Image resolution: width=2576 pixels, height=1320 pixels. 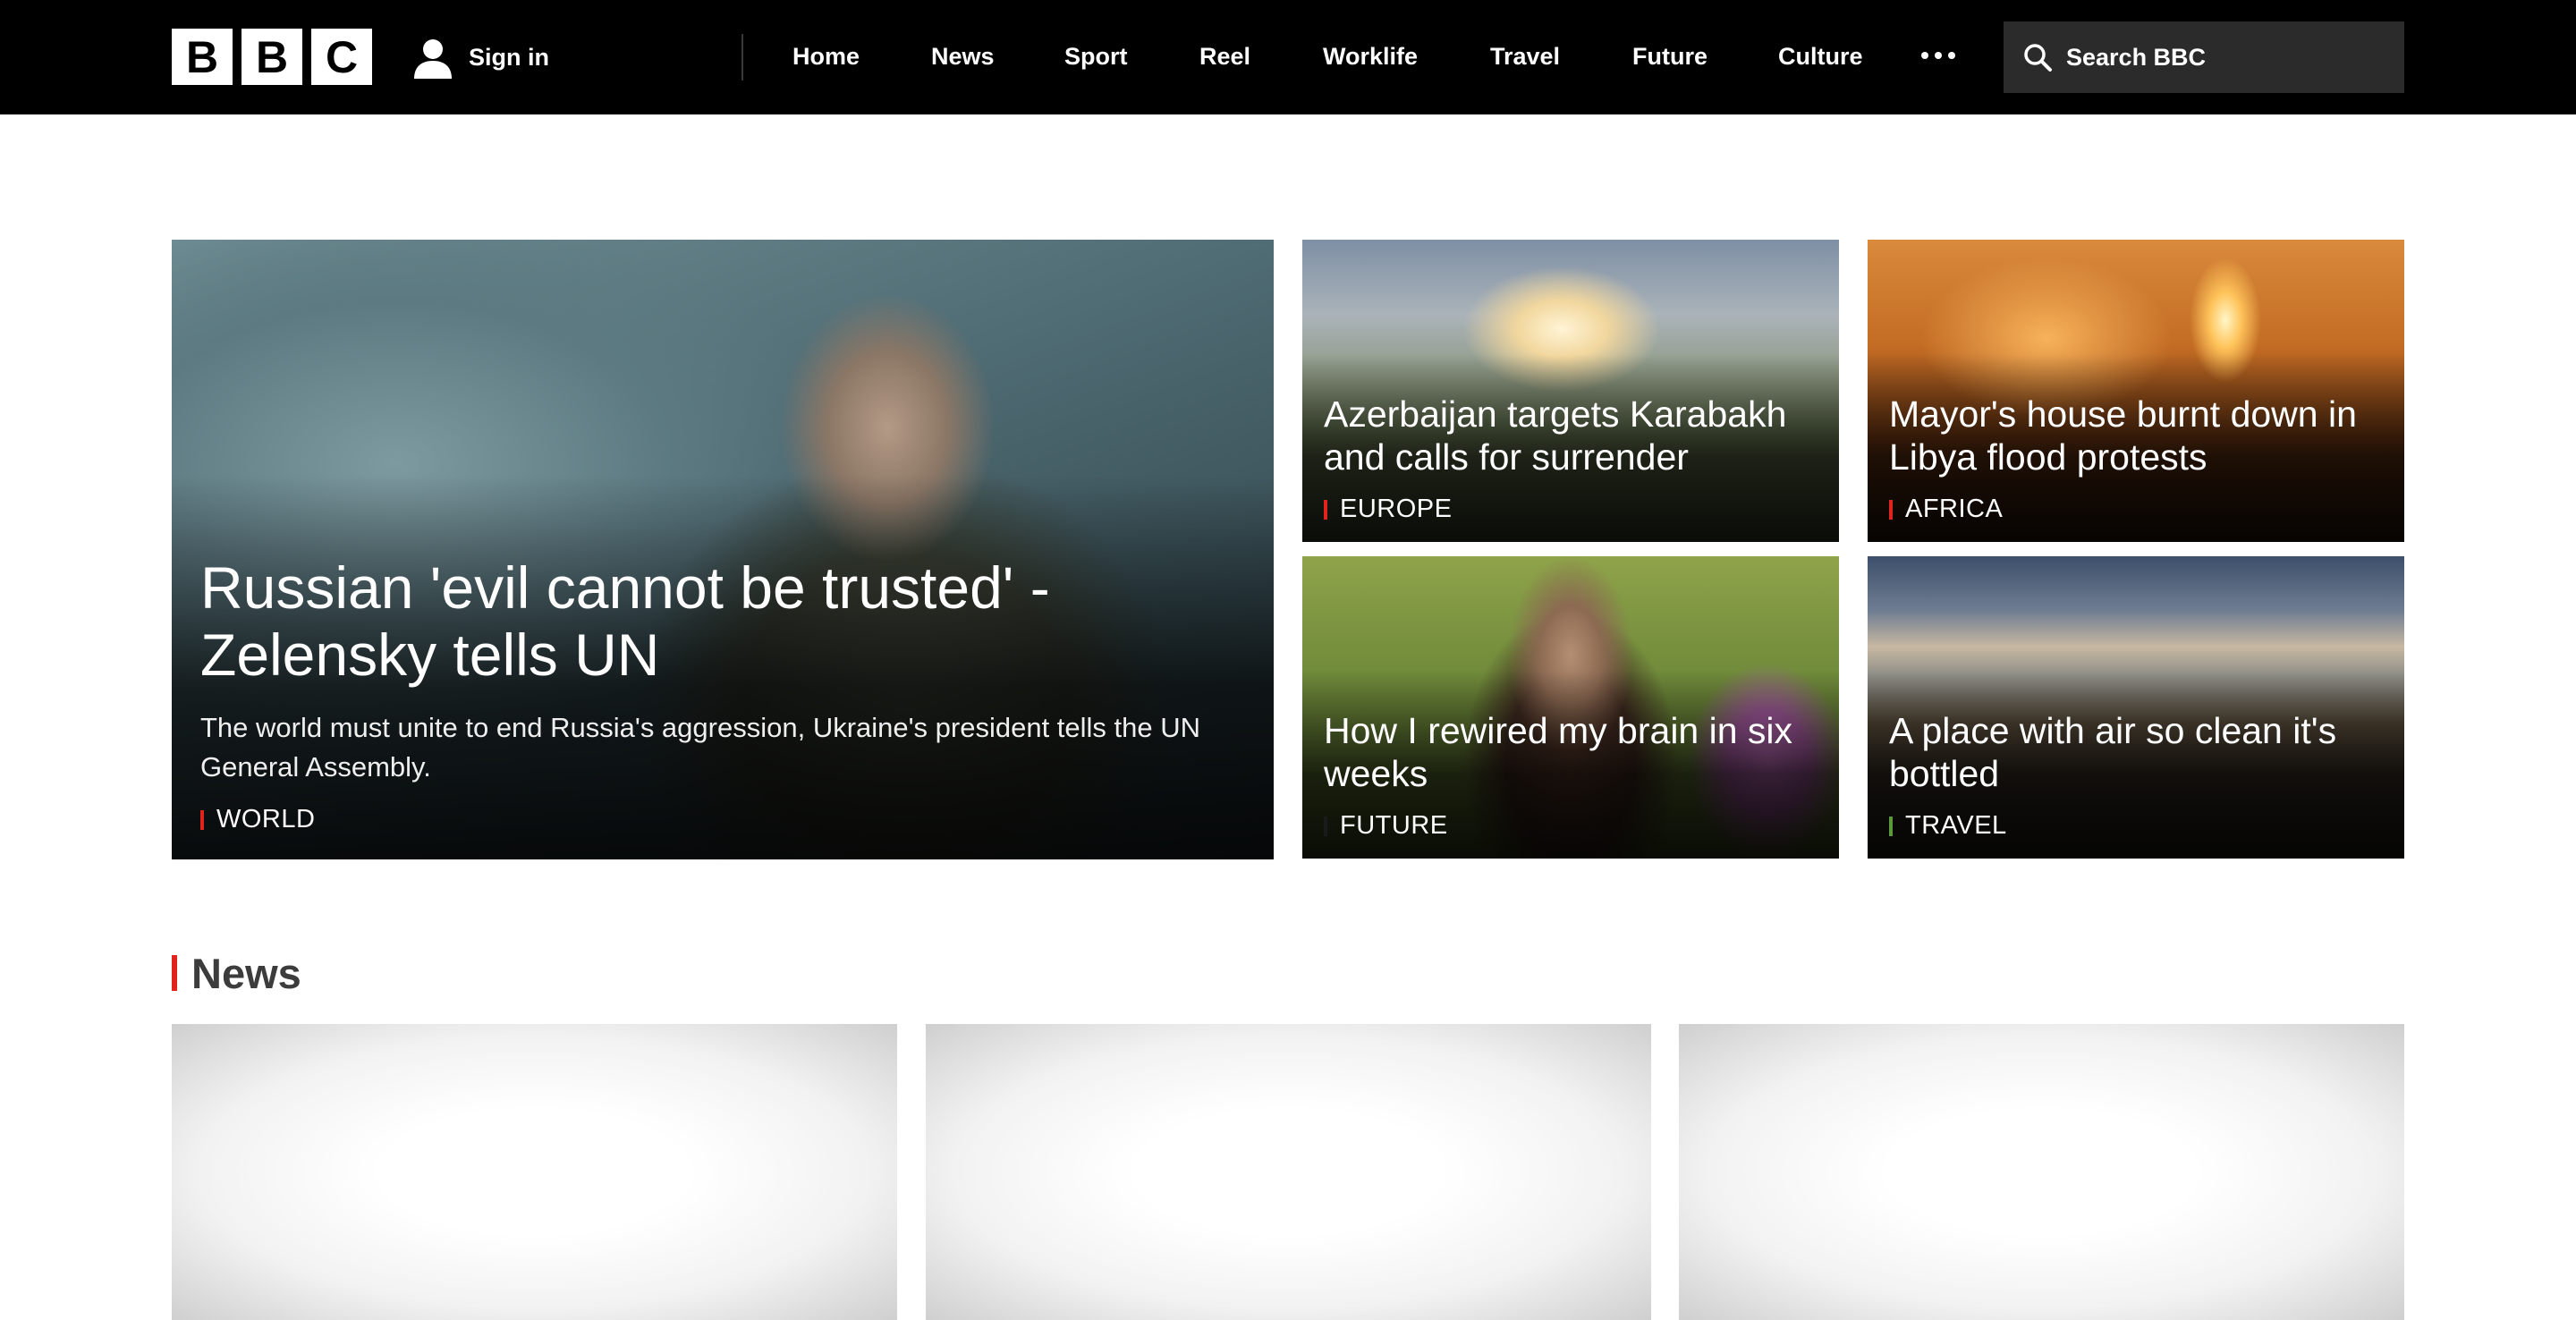 I want to click on story-tag-2: AFRICA, so click(x=2136, y=509).